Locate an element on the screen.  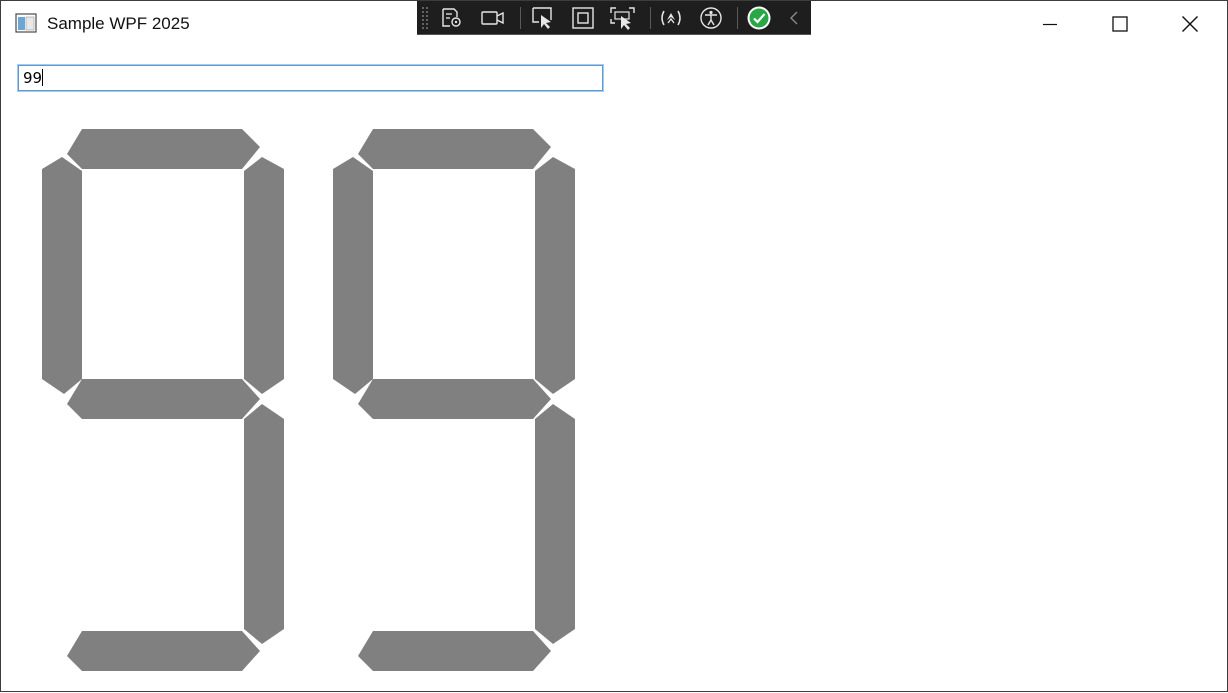
hot-reload-icon is located at coordinates (671, 18).